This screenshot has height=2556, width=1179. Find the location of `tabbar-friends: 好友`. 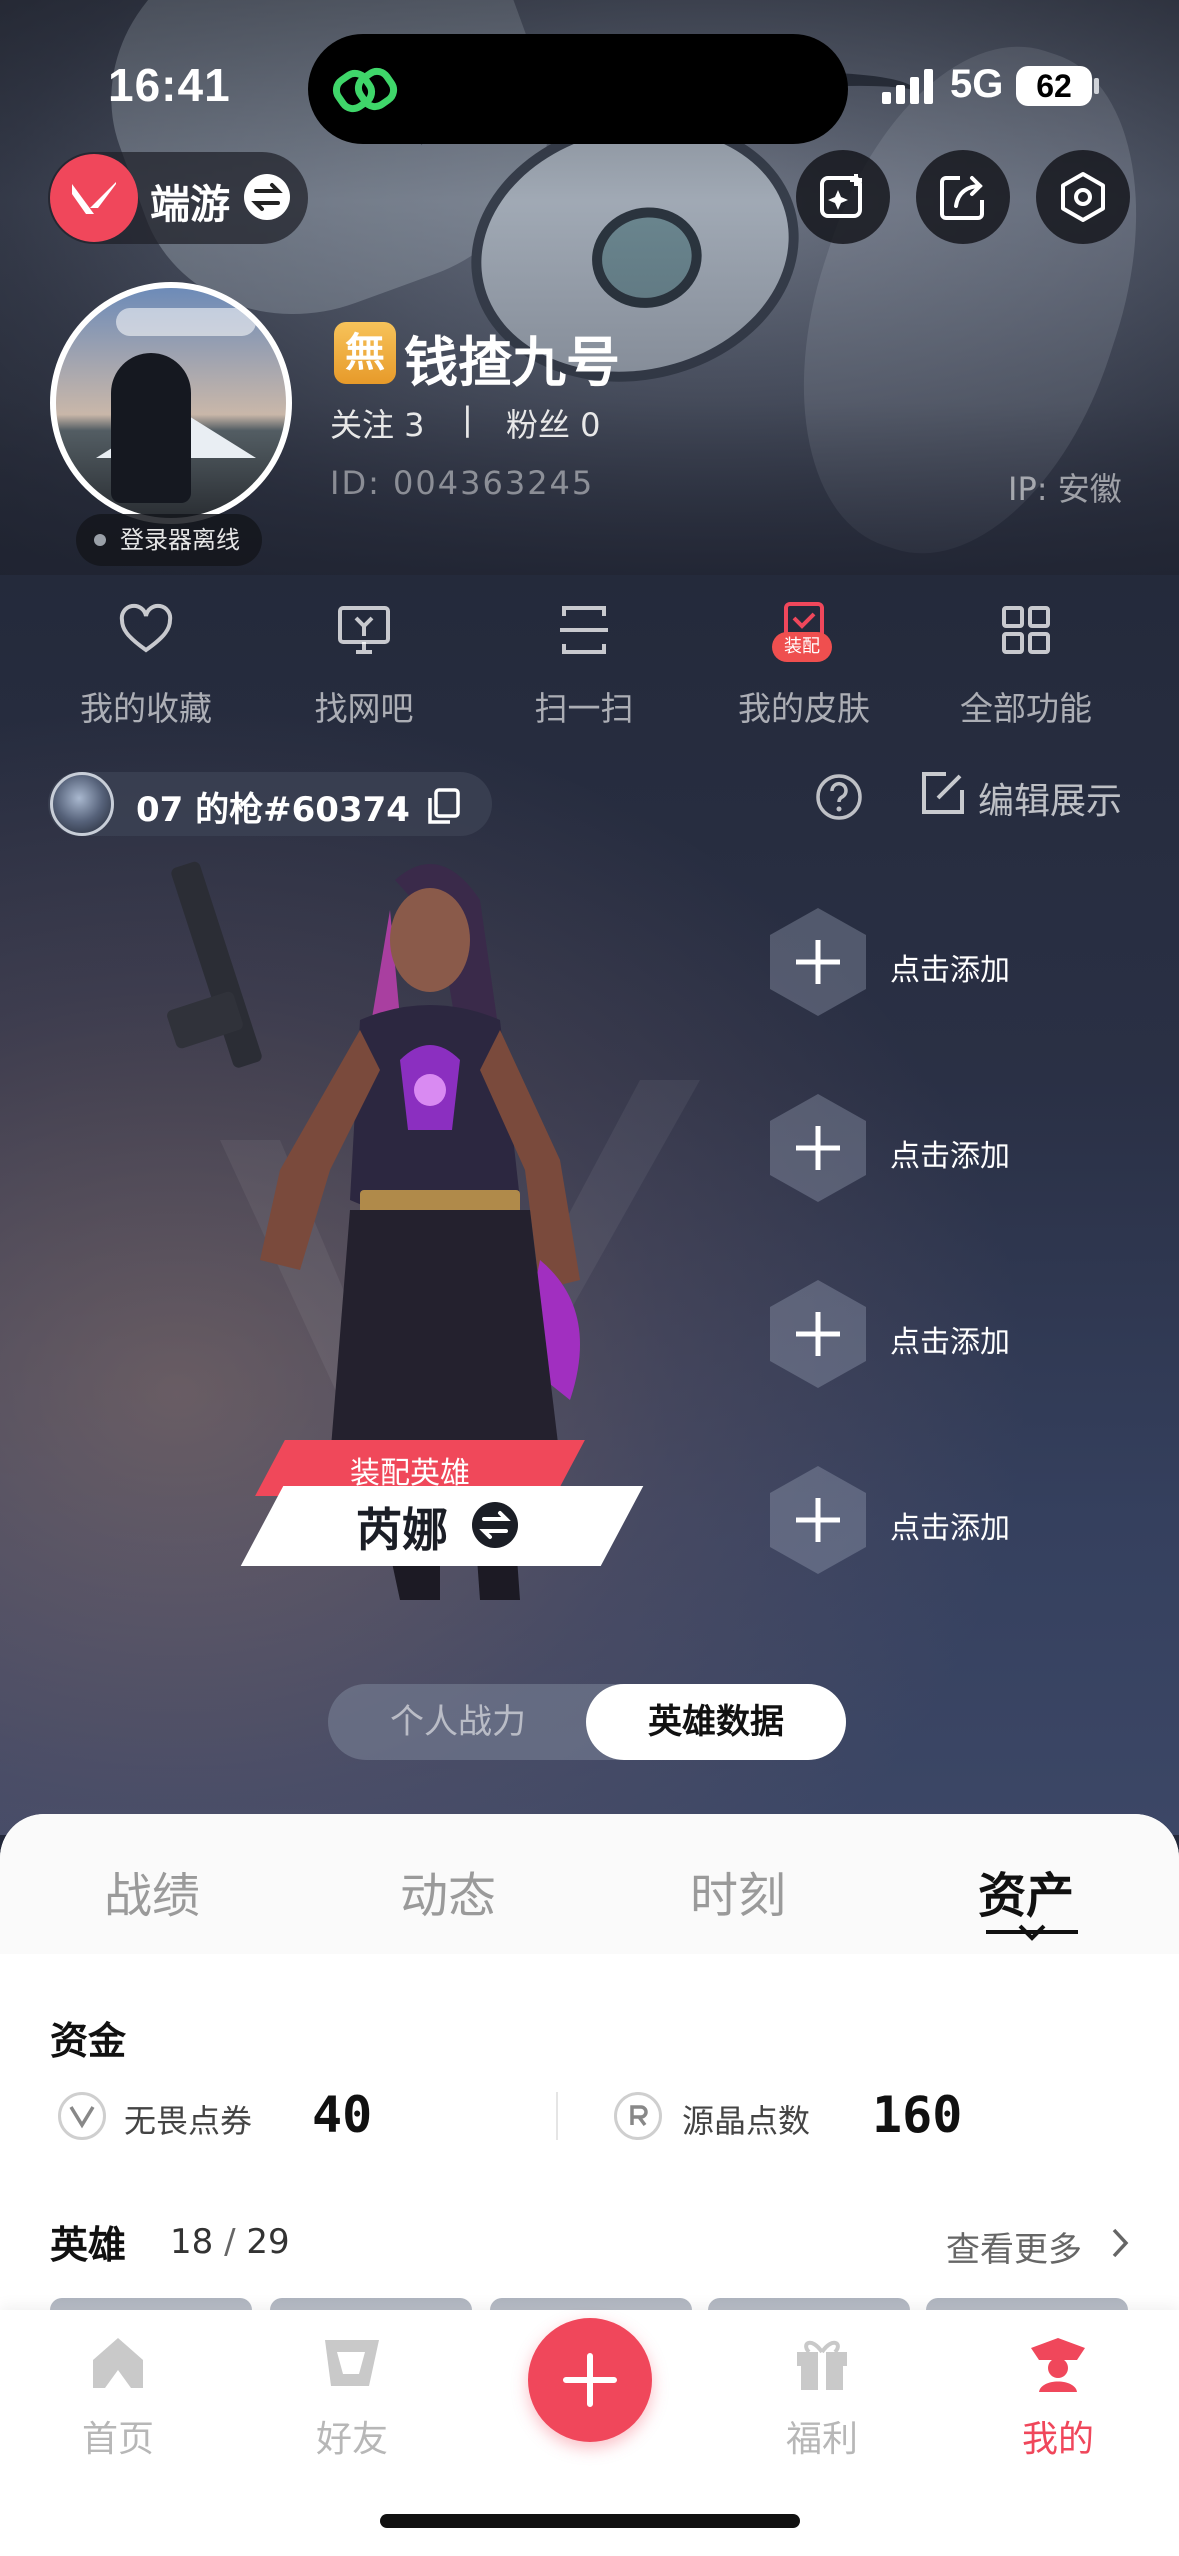

tabbar-friends: 好友 is located at coordinates (352, 2396).